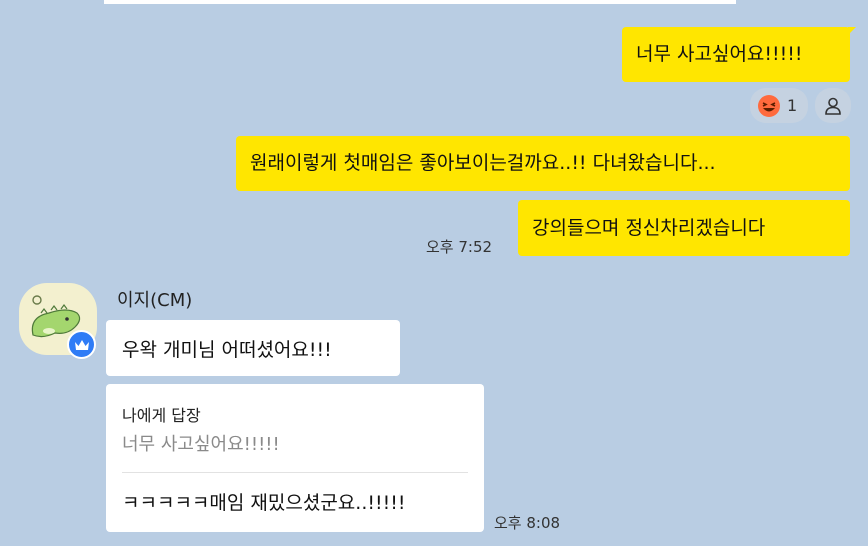 The height and width of the screenshot is (546, 868). What do you see at coordinates (155, 300) in the screenshot?
I see `sender-name: 이지(CM)` at bounding box center [155, 300].